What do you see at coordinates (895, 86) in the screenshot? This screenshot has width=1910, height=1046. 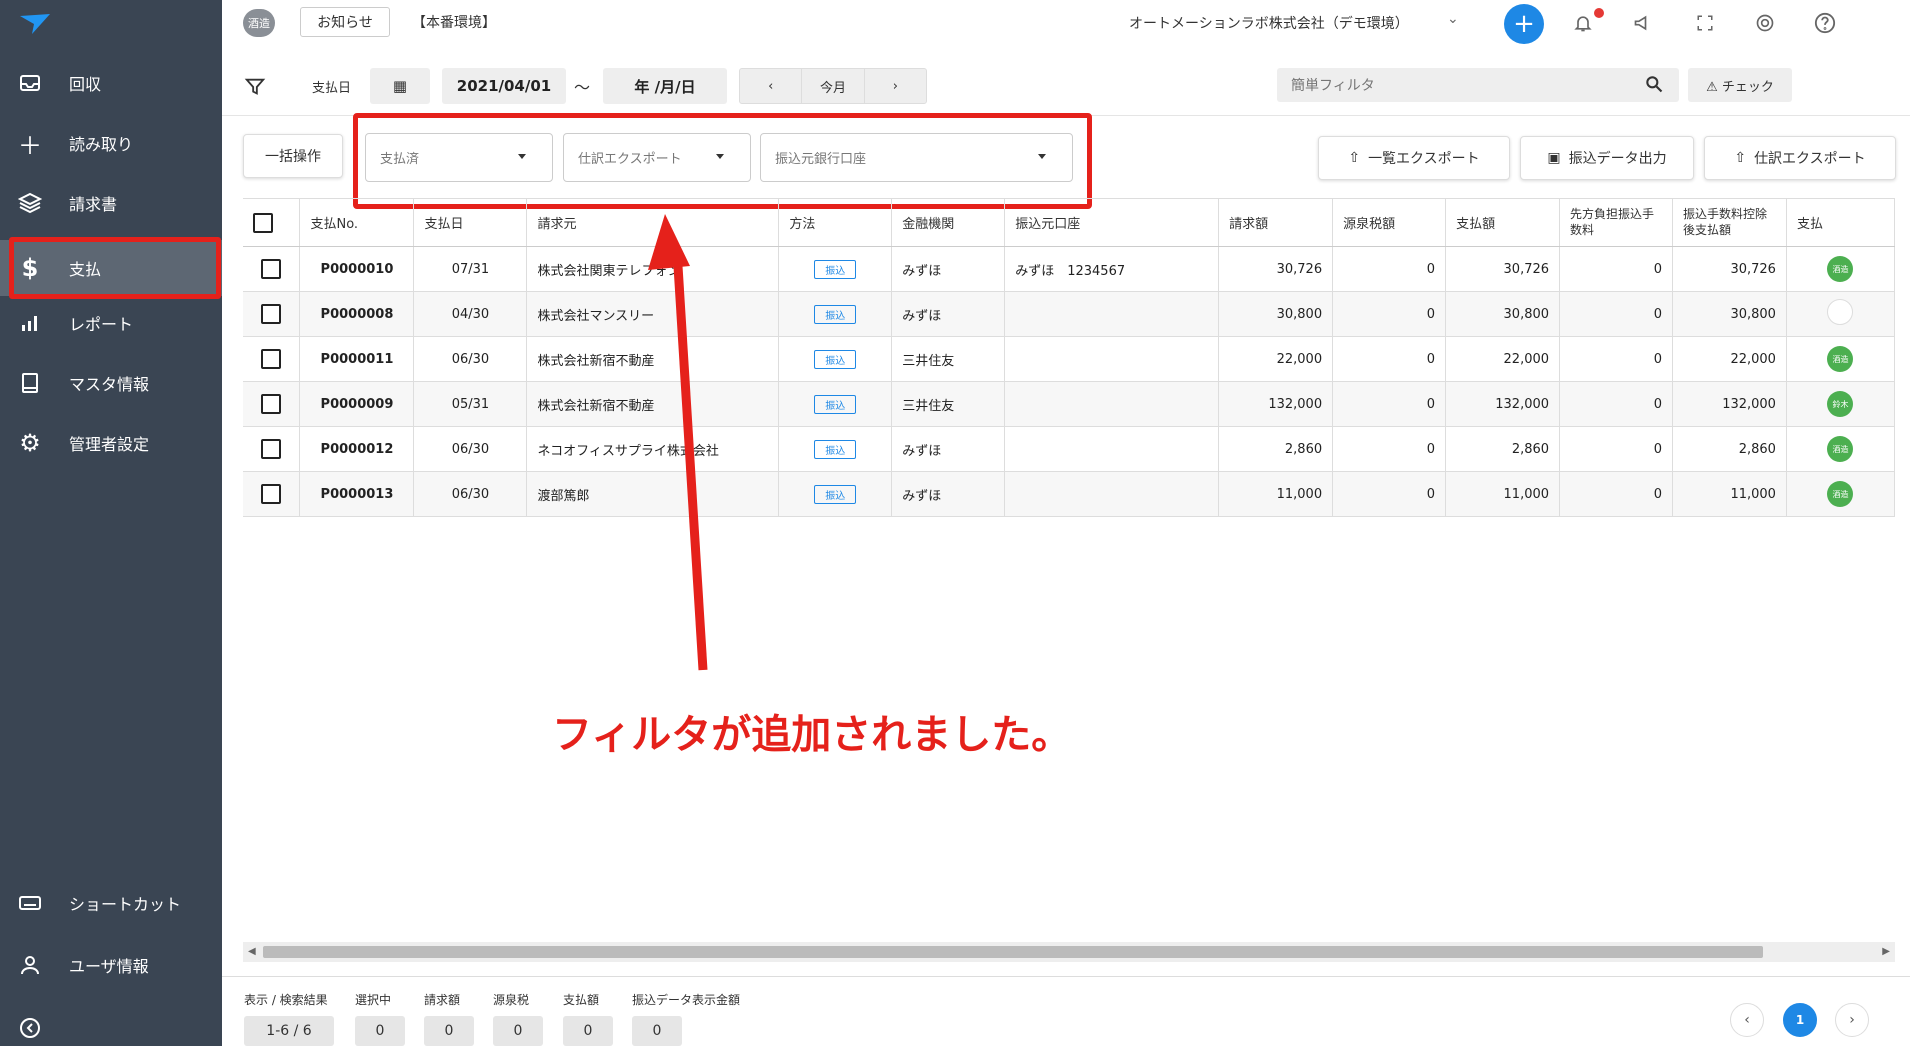 I see `next-month-button: ›` at bounding box center [895, 86].